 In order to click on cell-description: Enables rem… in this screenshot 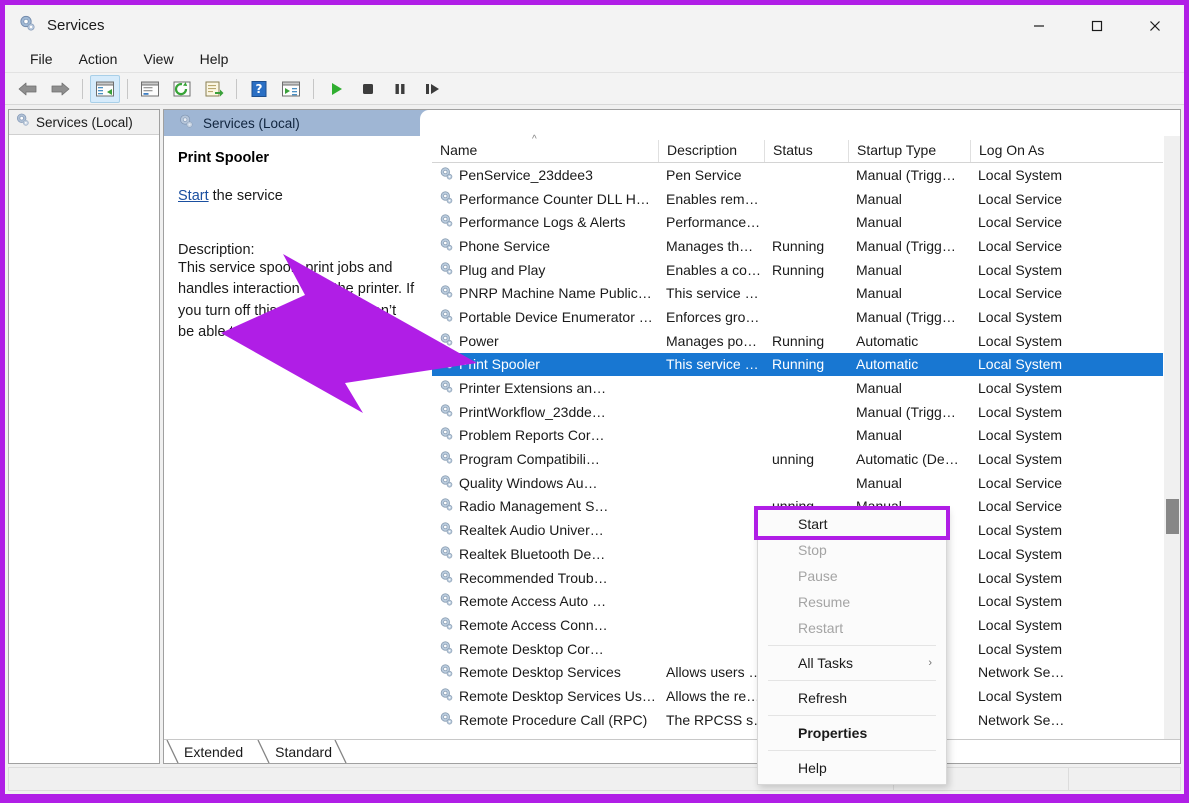, I will do `click(712, 198)`.